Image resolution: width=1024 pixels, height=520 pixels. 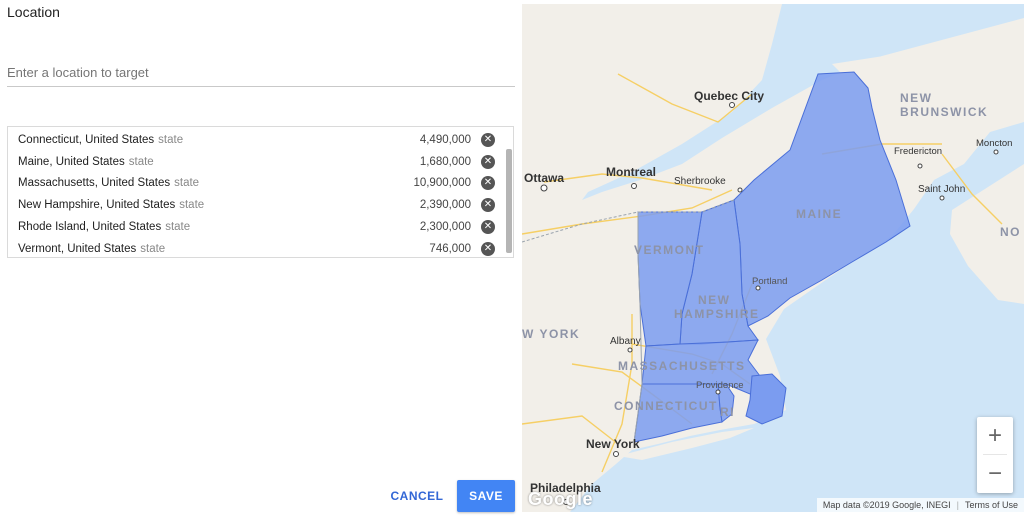 What do you see at coordinates (918, 151) in the screenshot?
I see `label-fredericton: Fredericton` at bounding box center [918, 151].